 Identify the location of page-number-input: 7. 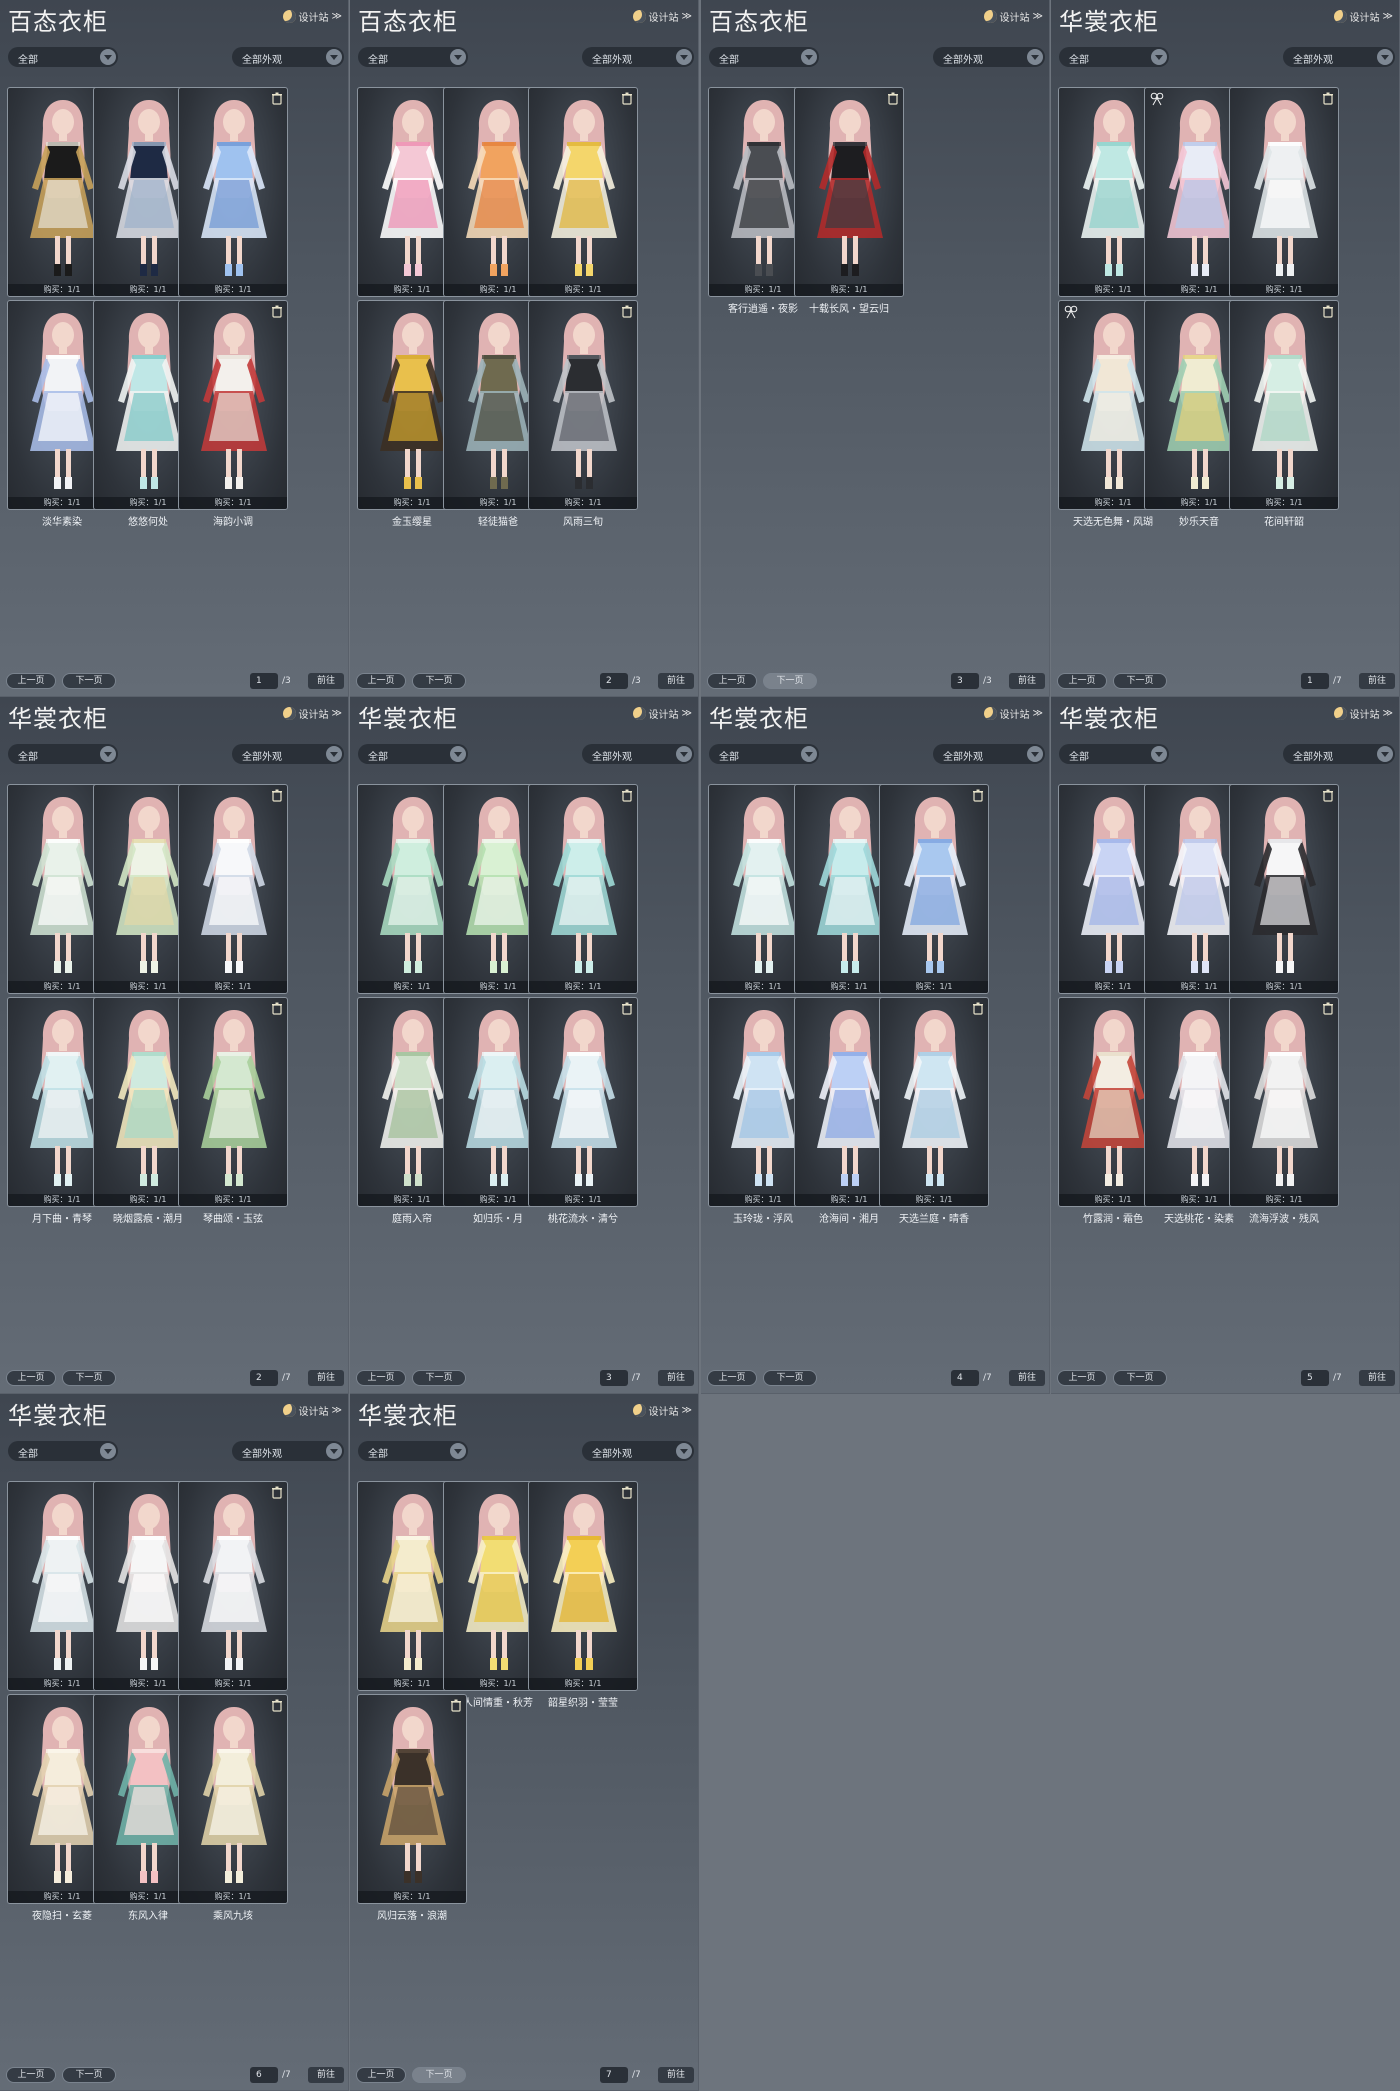
(614, 2075).